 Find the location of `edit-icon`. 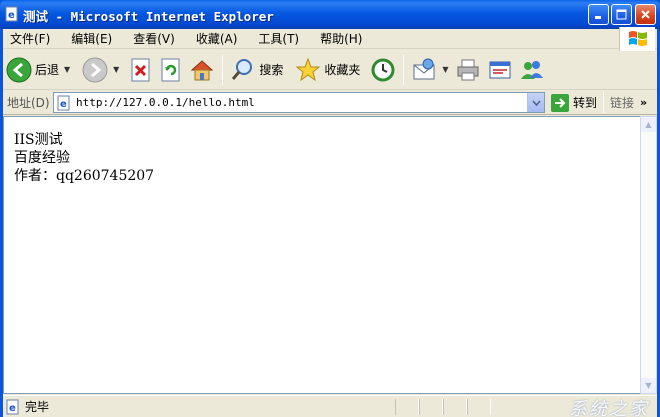

edit-icon is located at coordinates (500, 69).